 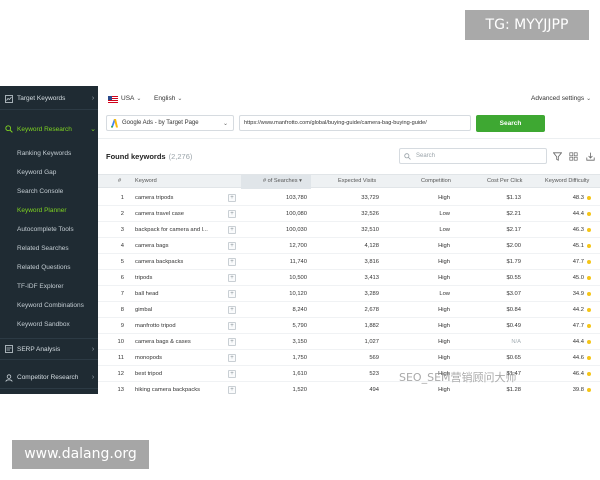 I want to click on advanced-settings-dropdown: Advanced settings ⌄, so click(x=561, y=98).